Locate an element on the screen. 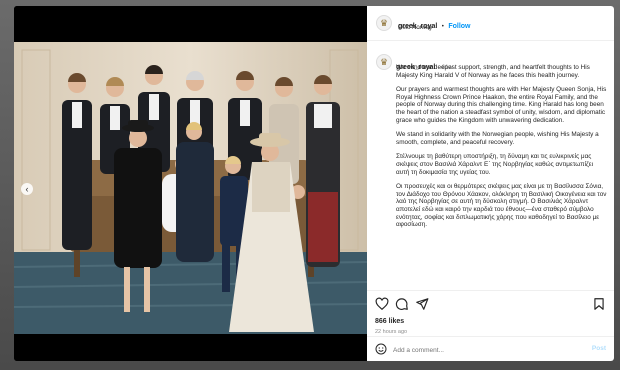  post-comment-button: Post is located at coordinates (599, 348).